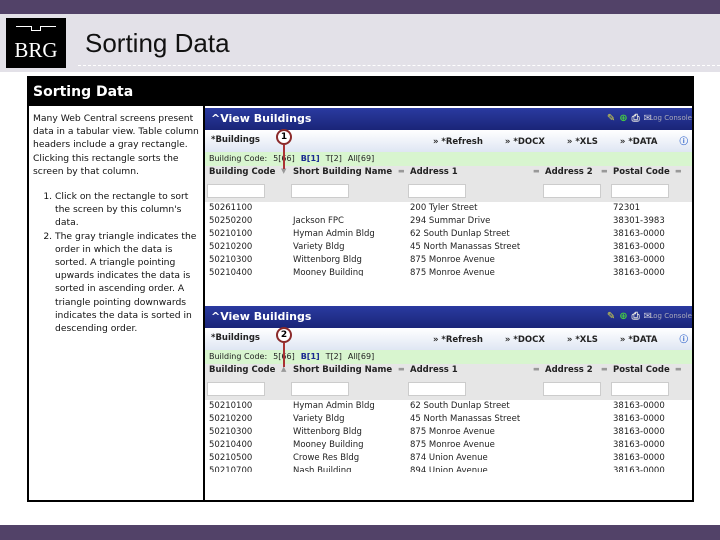  I want to click on table-cell: Wittenborg Bldg, so click(327, 432).